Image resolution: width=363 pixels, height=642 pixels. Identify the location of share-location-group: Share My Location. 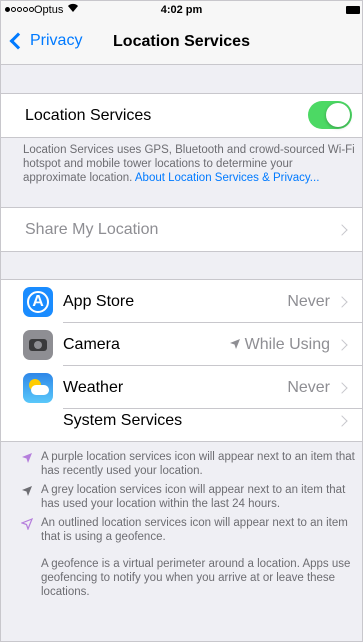
(181, 229).